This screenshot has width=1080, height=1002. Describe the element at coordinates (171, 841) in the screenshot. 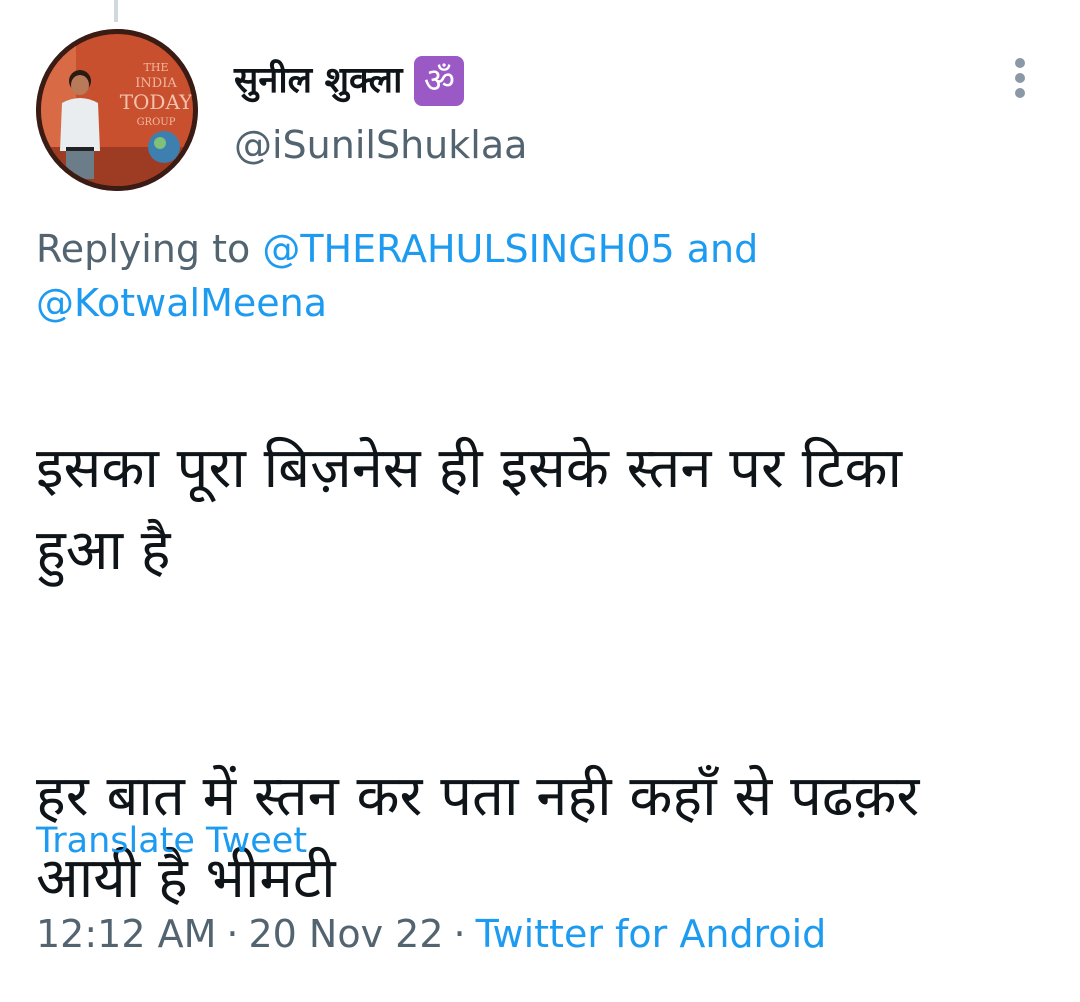

I see `translate-tweet-link: Translate Tweet` at that location.